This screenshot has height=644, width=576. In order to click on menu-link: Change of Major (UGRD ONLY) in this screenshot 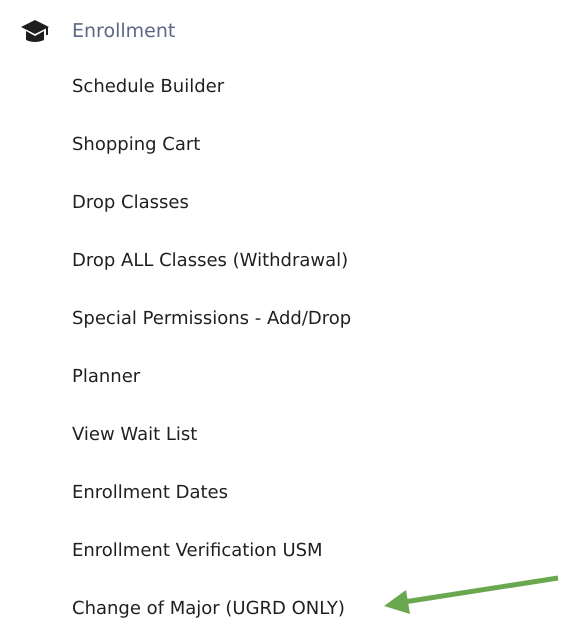, I will do `click(208, 609)`.